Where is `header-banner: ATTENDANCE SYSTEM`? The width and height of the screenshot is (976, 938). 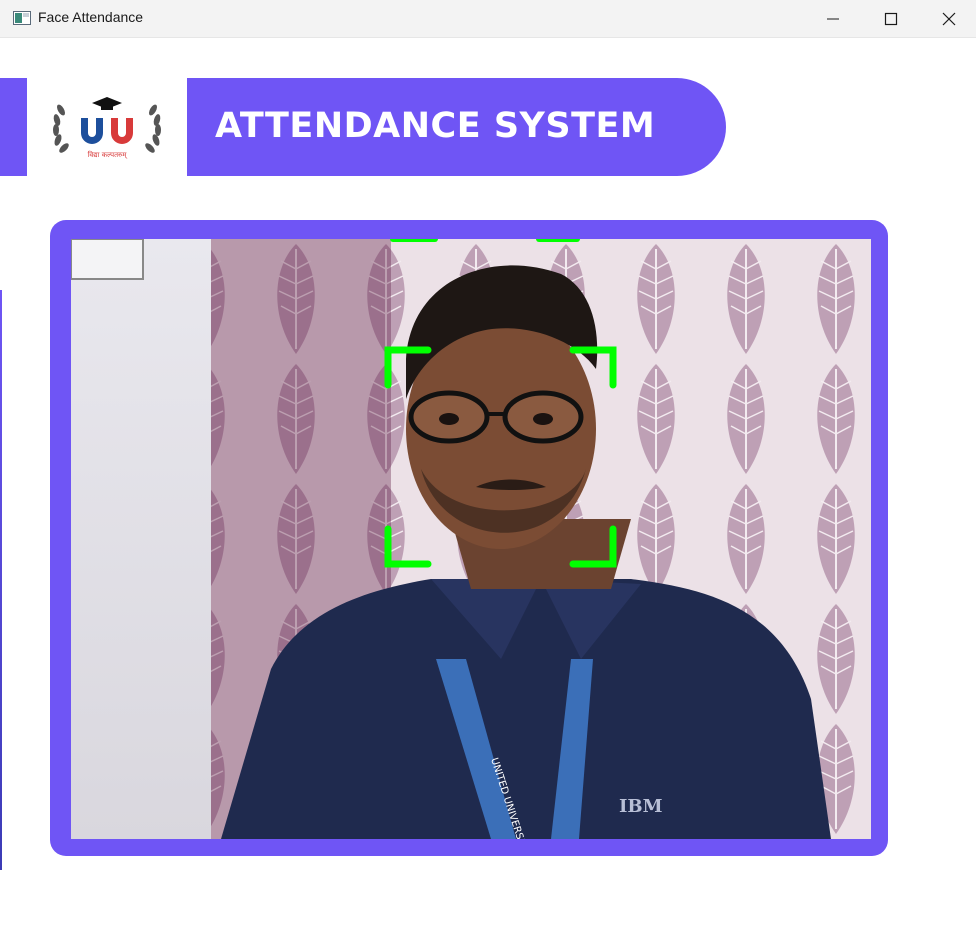 header-banner: ATTENDANCE SYSTEM is located at coordinates (456, 127).